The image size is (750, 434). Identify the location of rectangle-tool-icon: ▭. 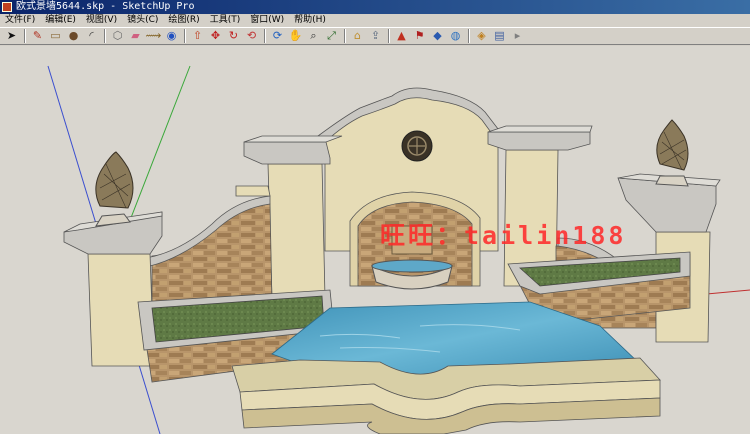
(55, 36).